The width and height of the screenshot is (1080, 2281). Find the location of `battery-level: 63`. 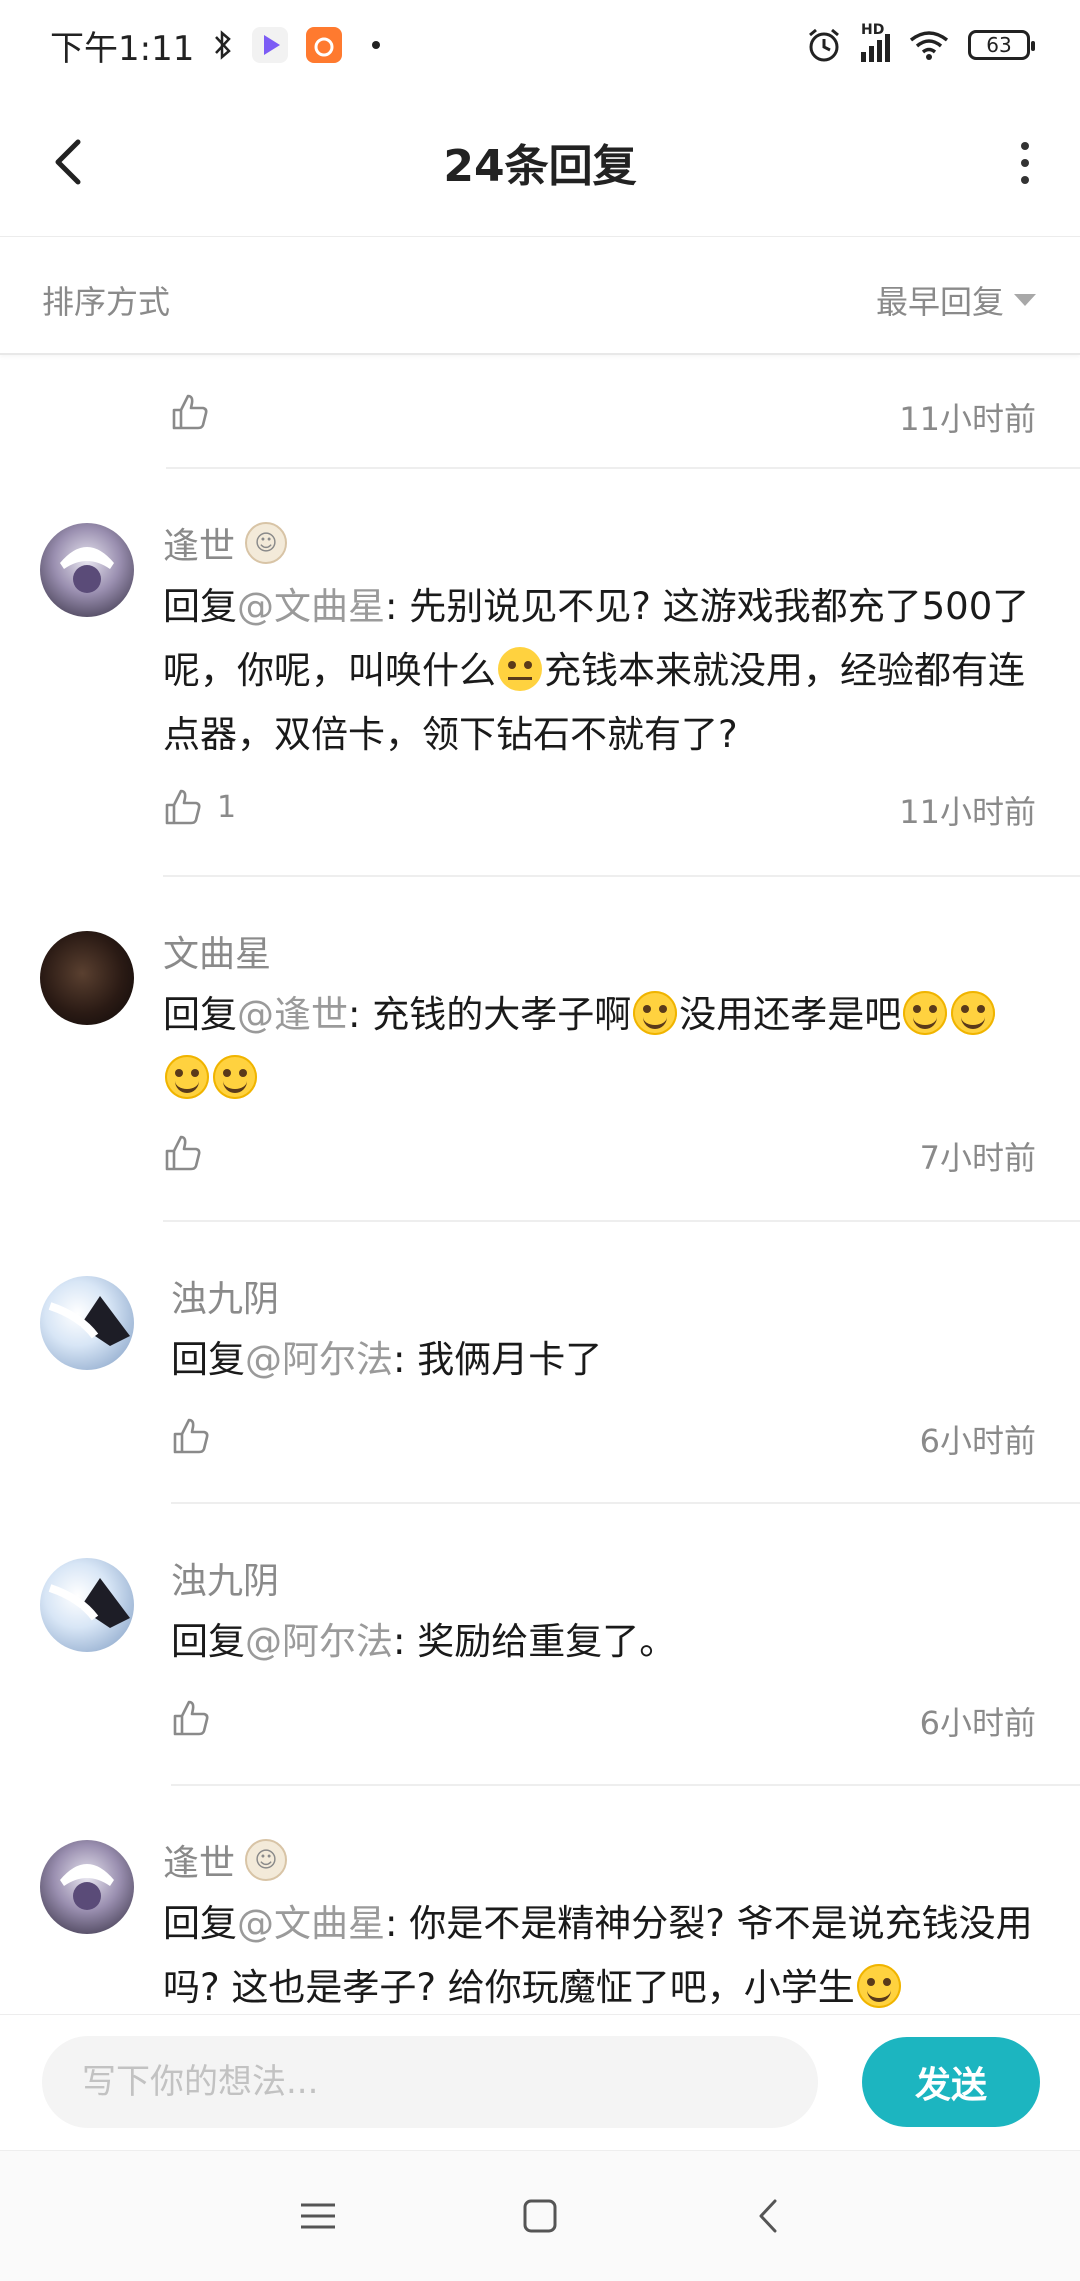

battery-level: 63 is located at coordinates (999, 45).